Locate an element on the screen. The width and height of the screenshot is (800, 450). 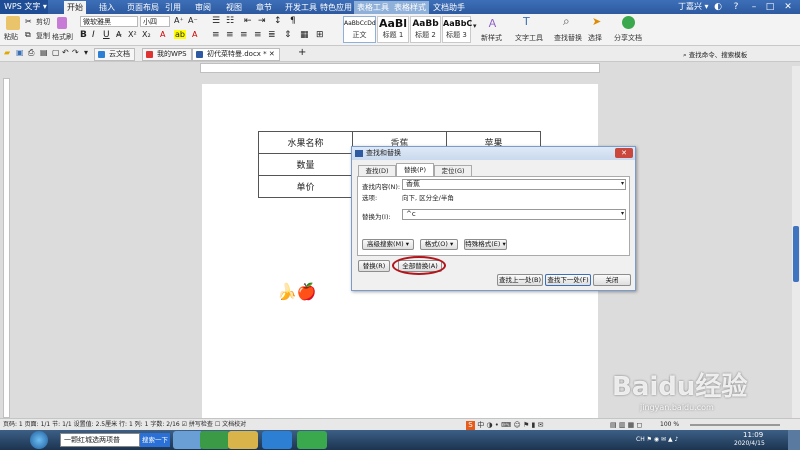
font-size-select: 小四 is located at coordinates (155, 21).